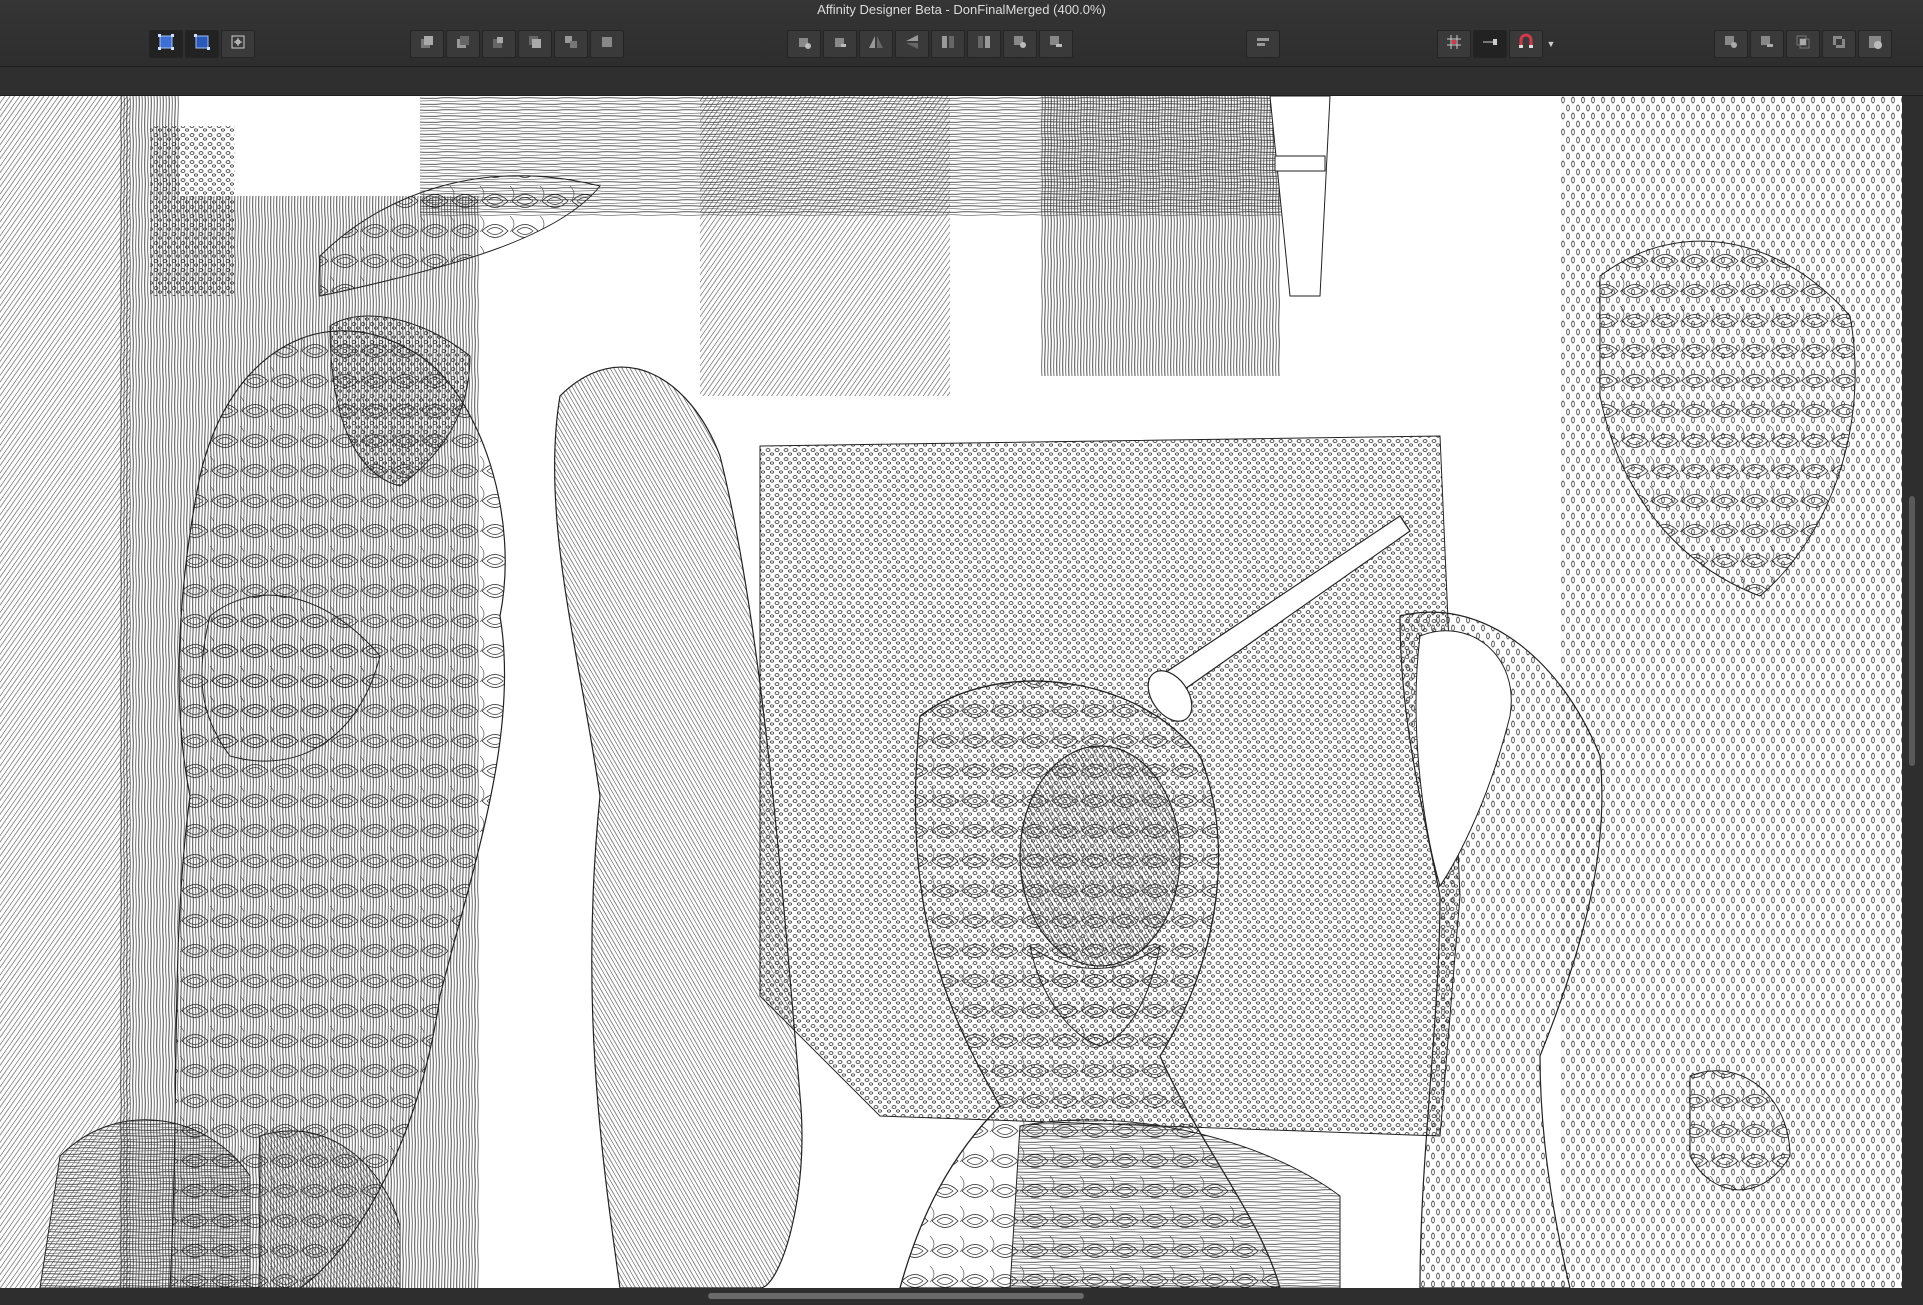 The height and width of the screenshot is (1305, 1923). I want to click on boolean-intersect-button, so click(1803, 44).